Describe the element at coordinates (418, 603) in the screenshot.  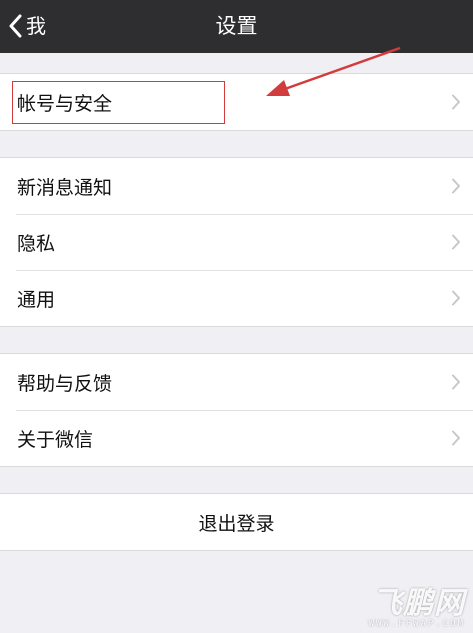
I see `watermark-logo: 飞鹏网` at that location.